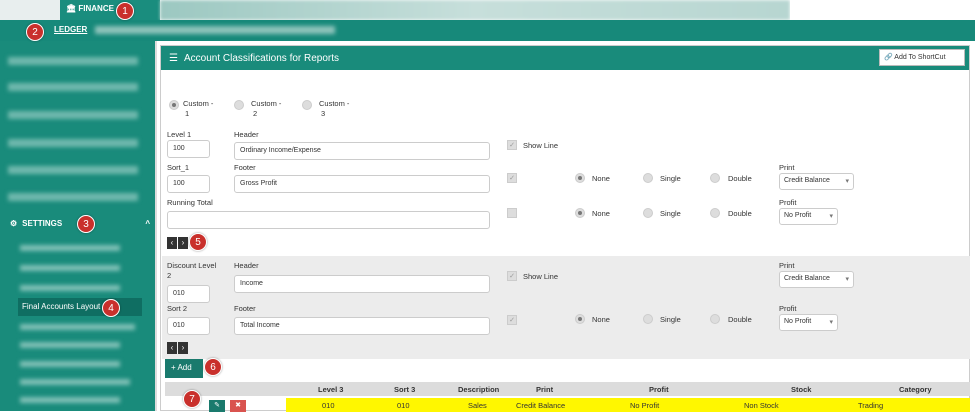 Image resolution: width=975 pixels, height=412 pixels. I want to click on tab-ledger: LEDGER, so click(70, 29).